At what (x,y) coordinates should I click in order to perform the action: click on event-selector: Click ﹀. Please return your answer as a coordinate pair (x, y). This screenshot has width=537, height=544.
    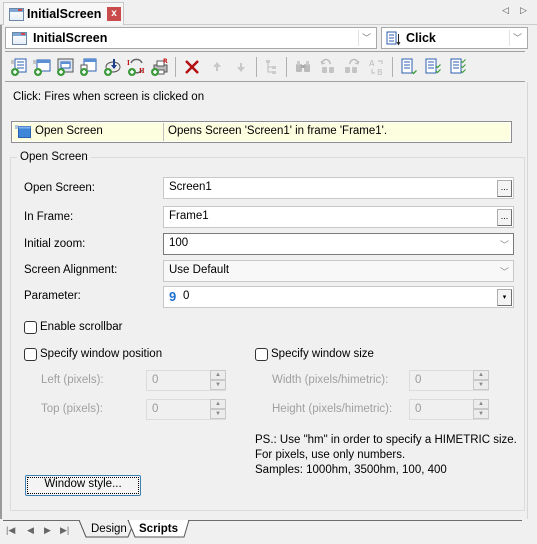
    Looking at the image, I should click on (454, 38).